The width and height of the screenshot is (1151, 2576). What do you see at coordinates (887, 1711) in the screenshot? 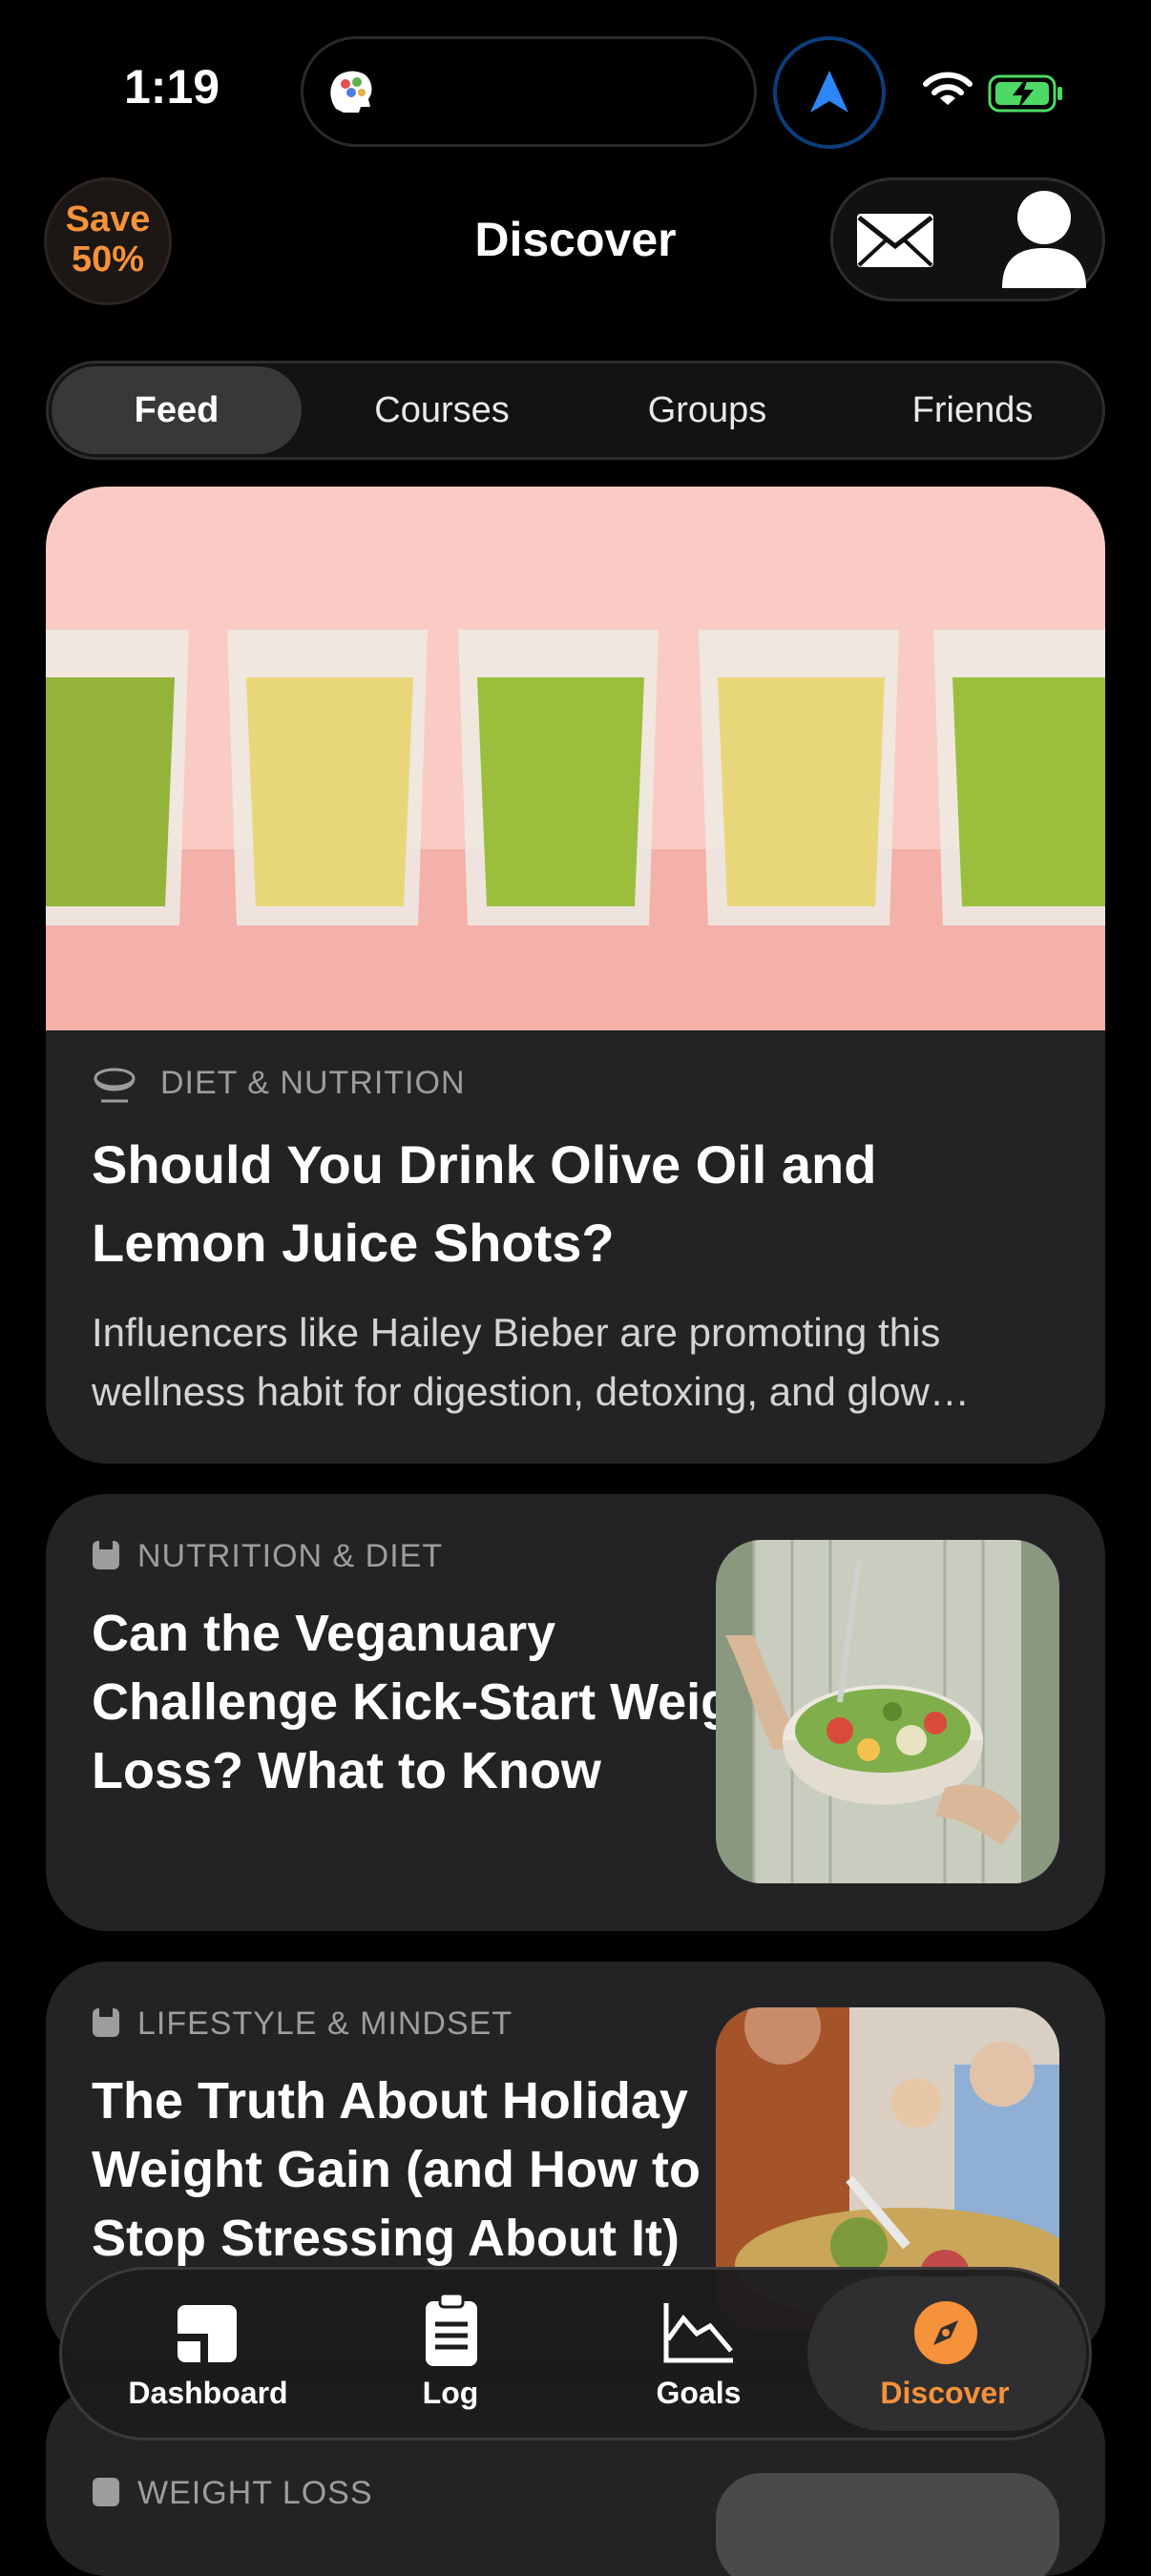
I see `vegan-bowl-image` at bounding box center [887, 1711].